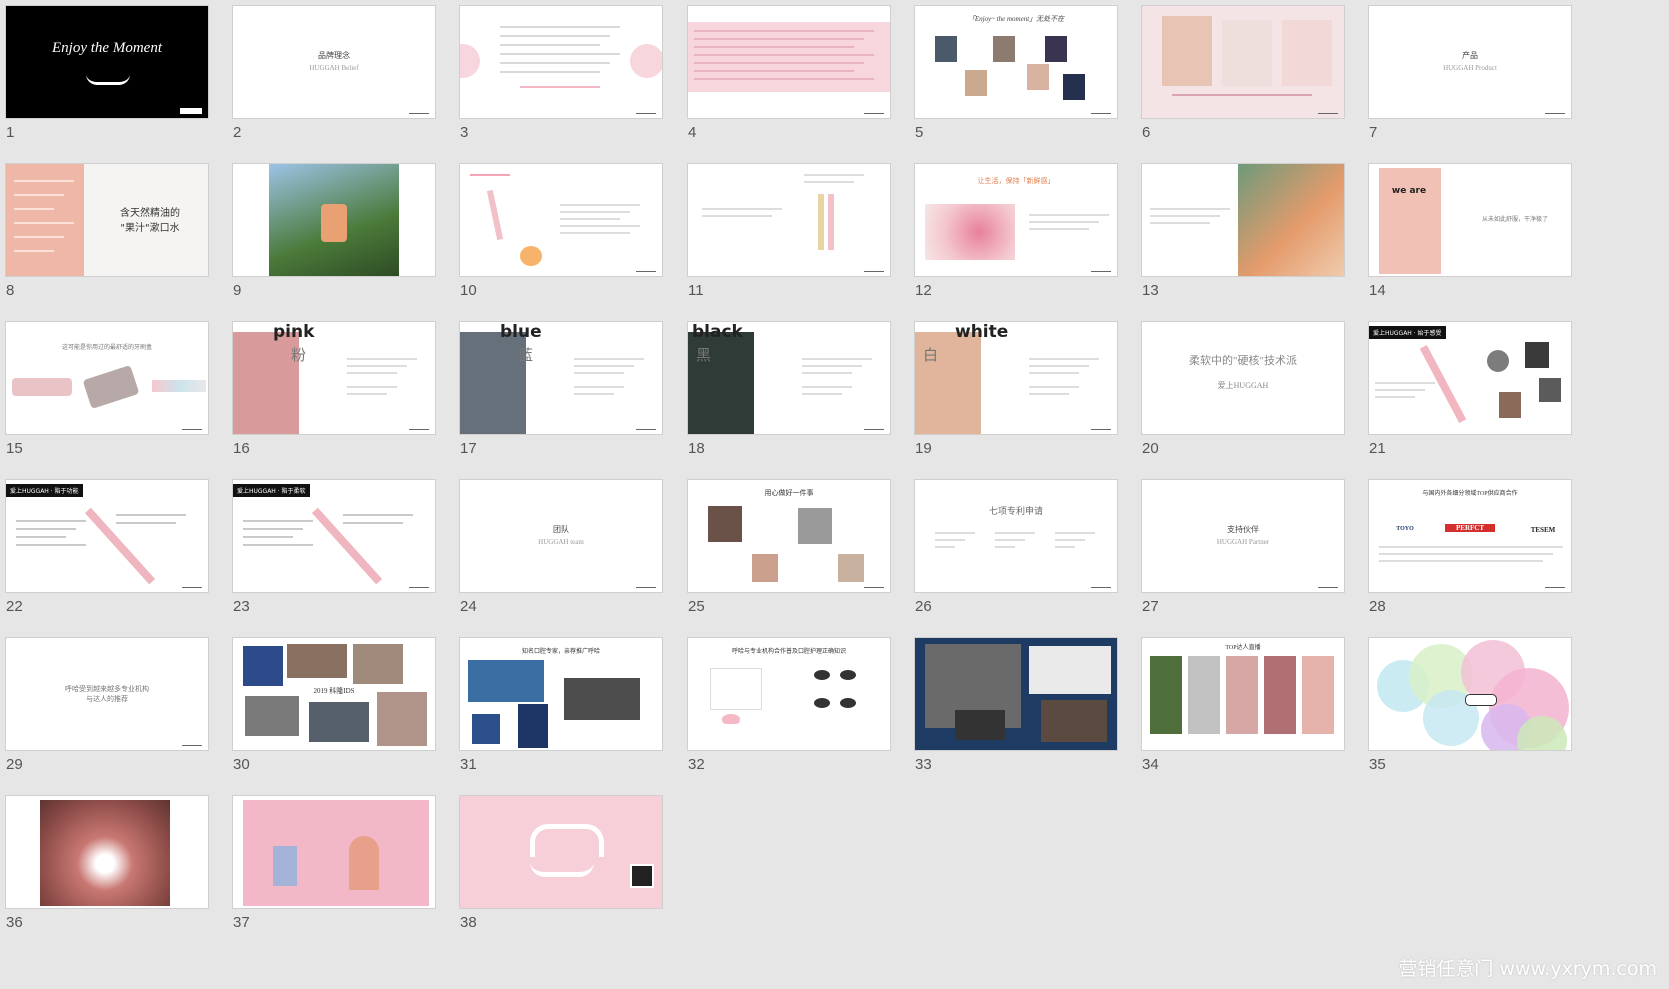  I want to click on slide-thumbnail-18: black 黑 18, so click(787, 396).